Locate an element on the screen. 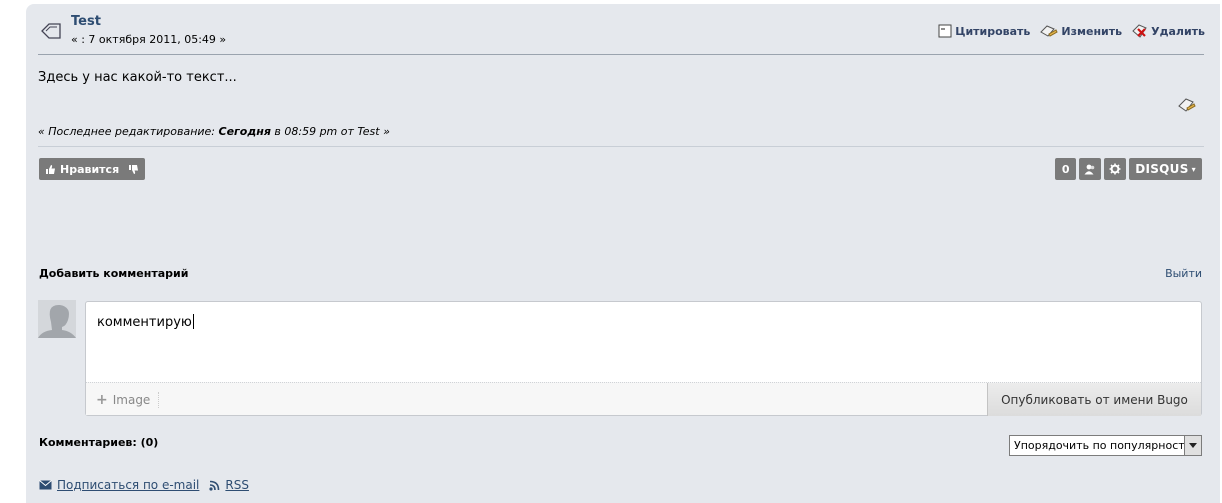 Image resolution: width=1222 pixels, height=503 pixels. add-image-button: + Image is located at coordinates (128, 400).